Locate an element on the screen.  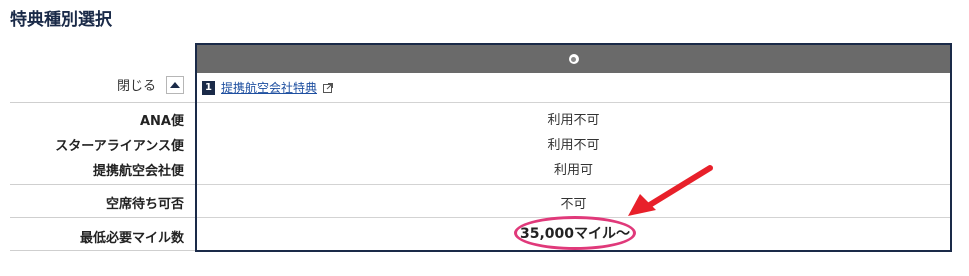
ana-flight-label: ANA便 is located at coordinates (161, 121).